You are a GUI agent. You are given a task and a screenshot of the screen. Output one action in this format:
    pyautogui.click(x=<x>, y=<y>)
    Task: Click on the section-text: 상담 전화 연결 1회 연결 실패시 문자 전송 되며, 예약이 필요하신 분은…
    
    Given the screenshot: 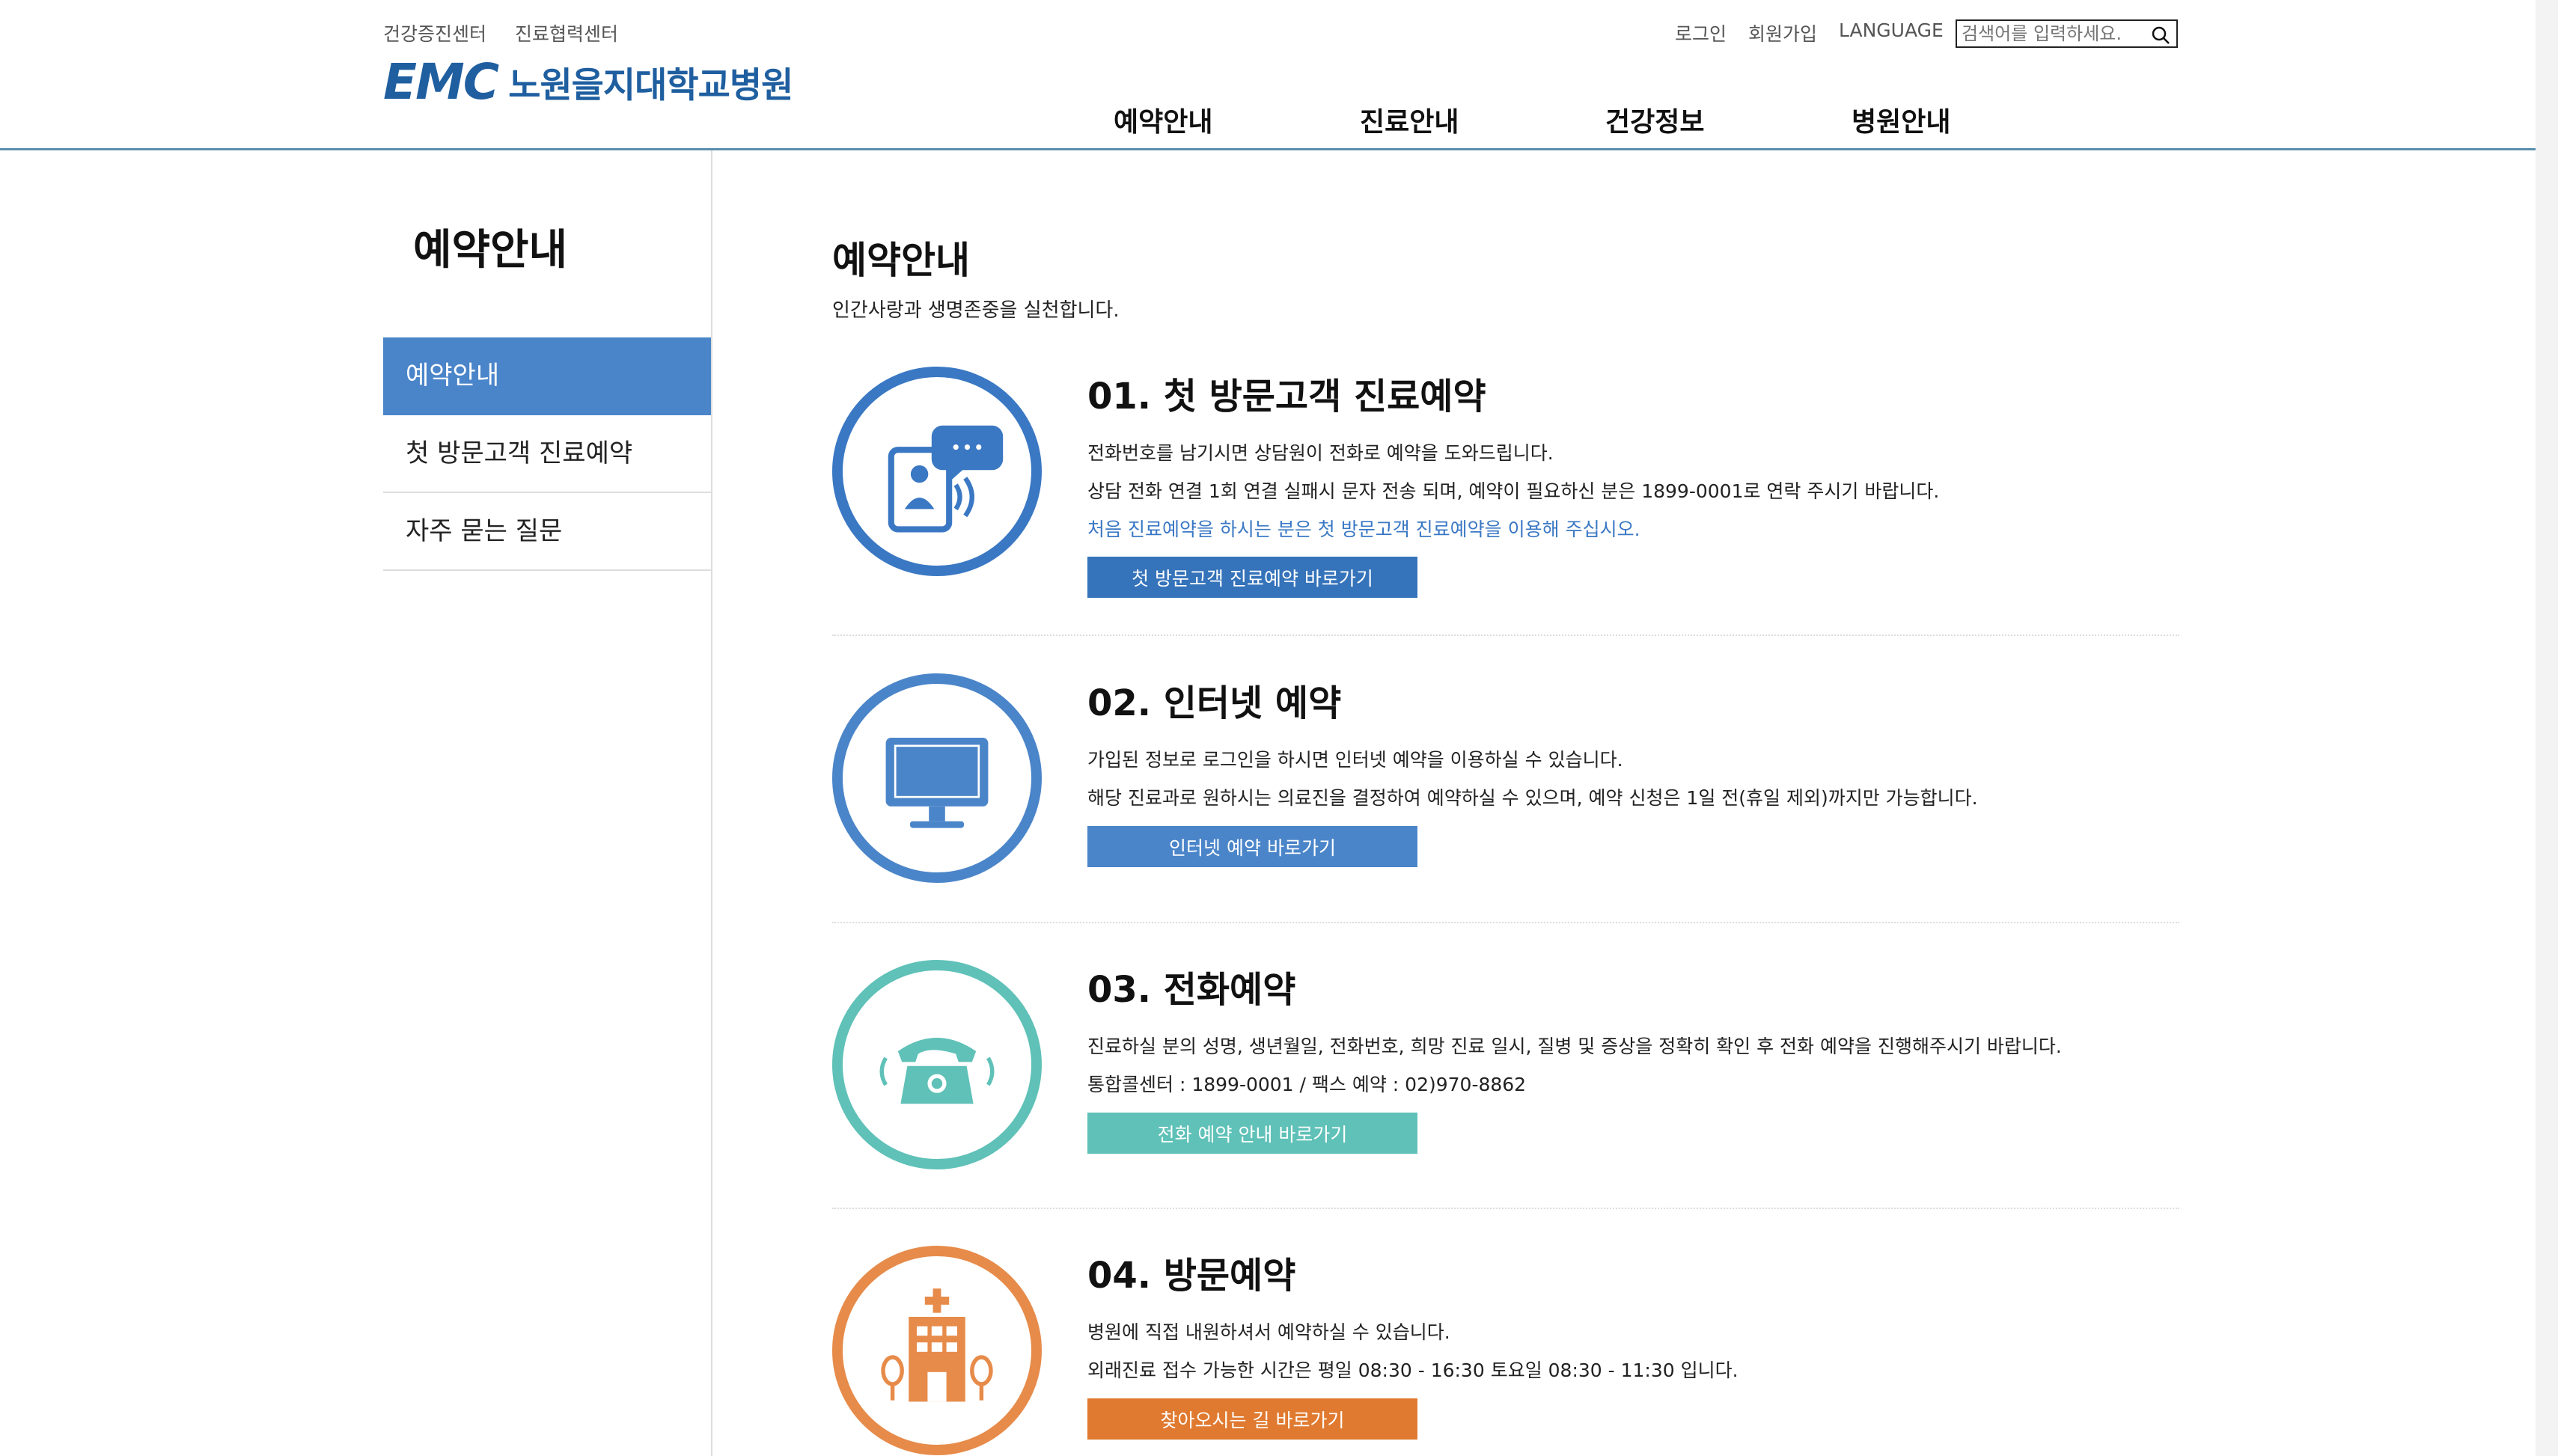 What is the action you would take?
    pyautogui.click(x=1513, y=491)
    